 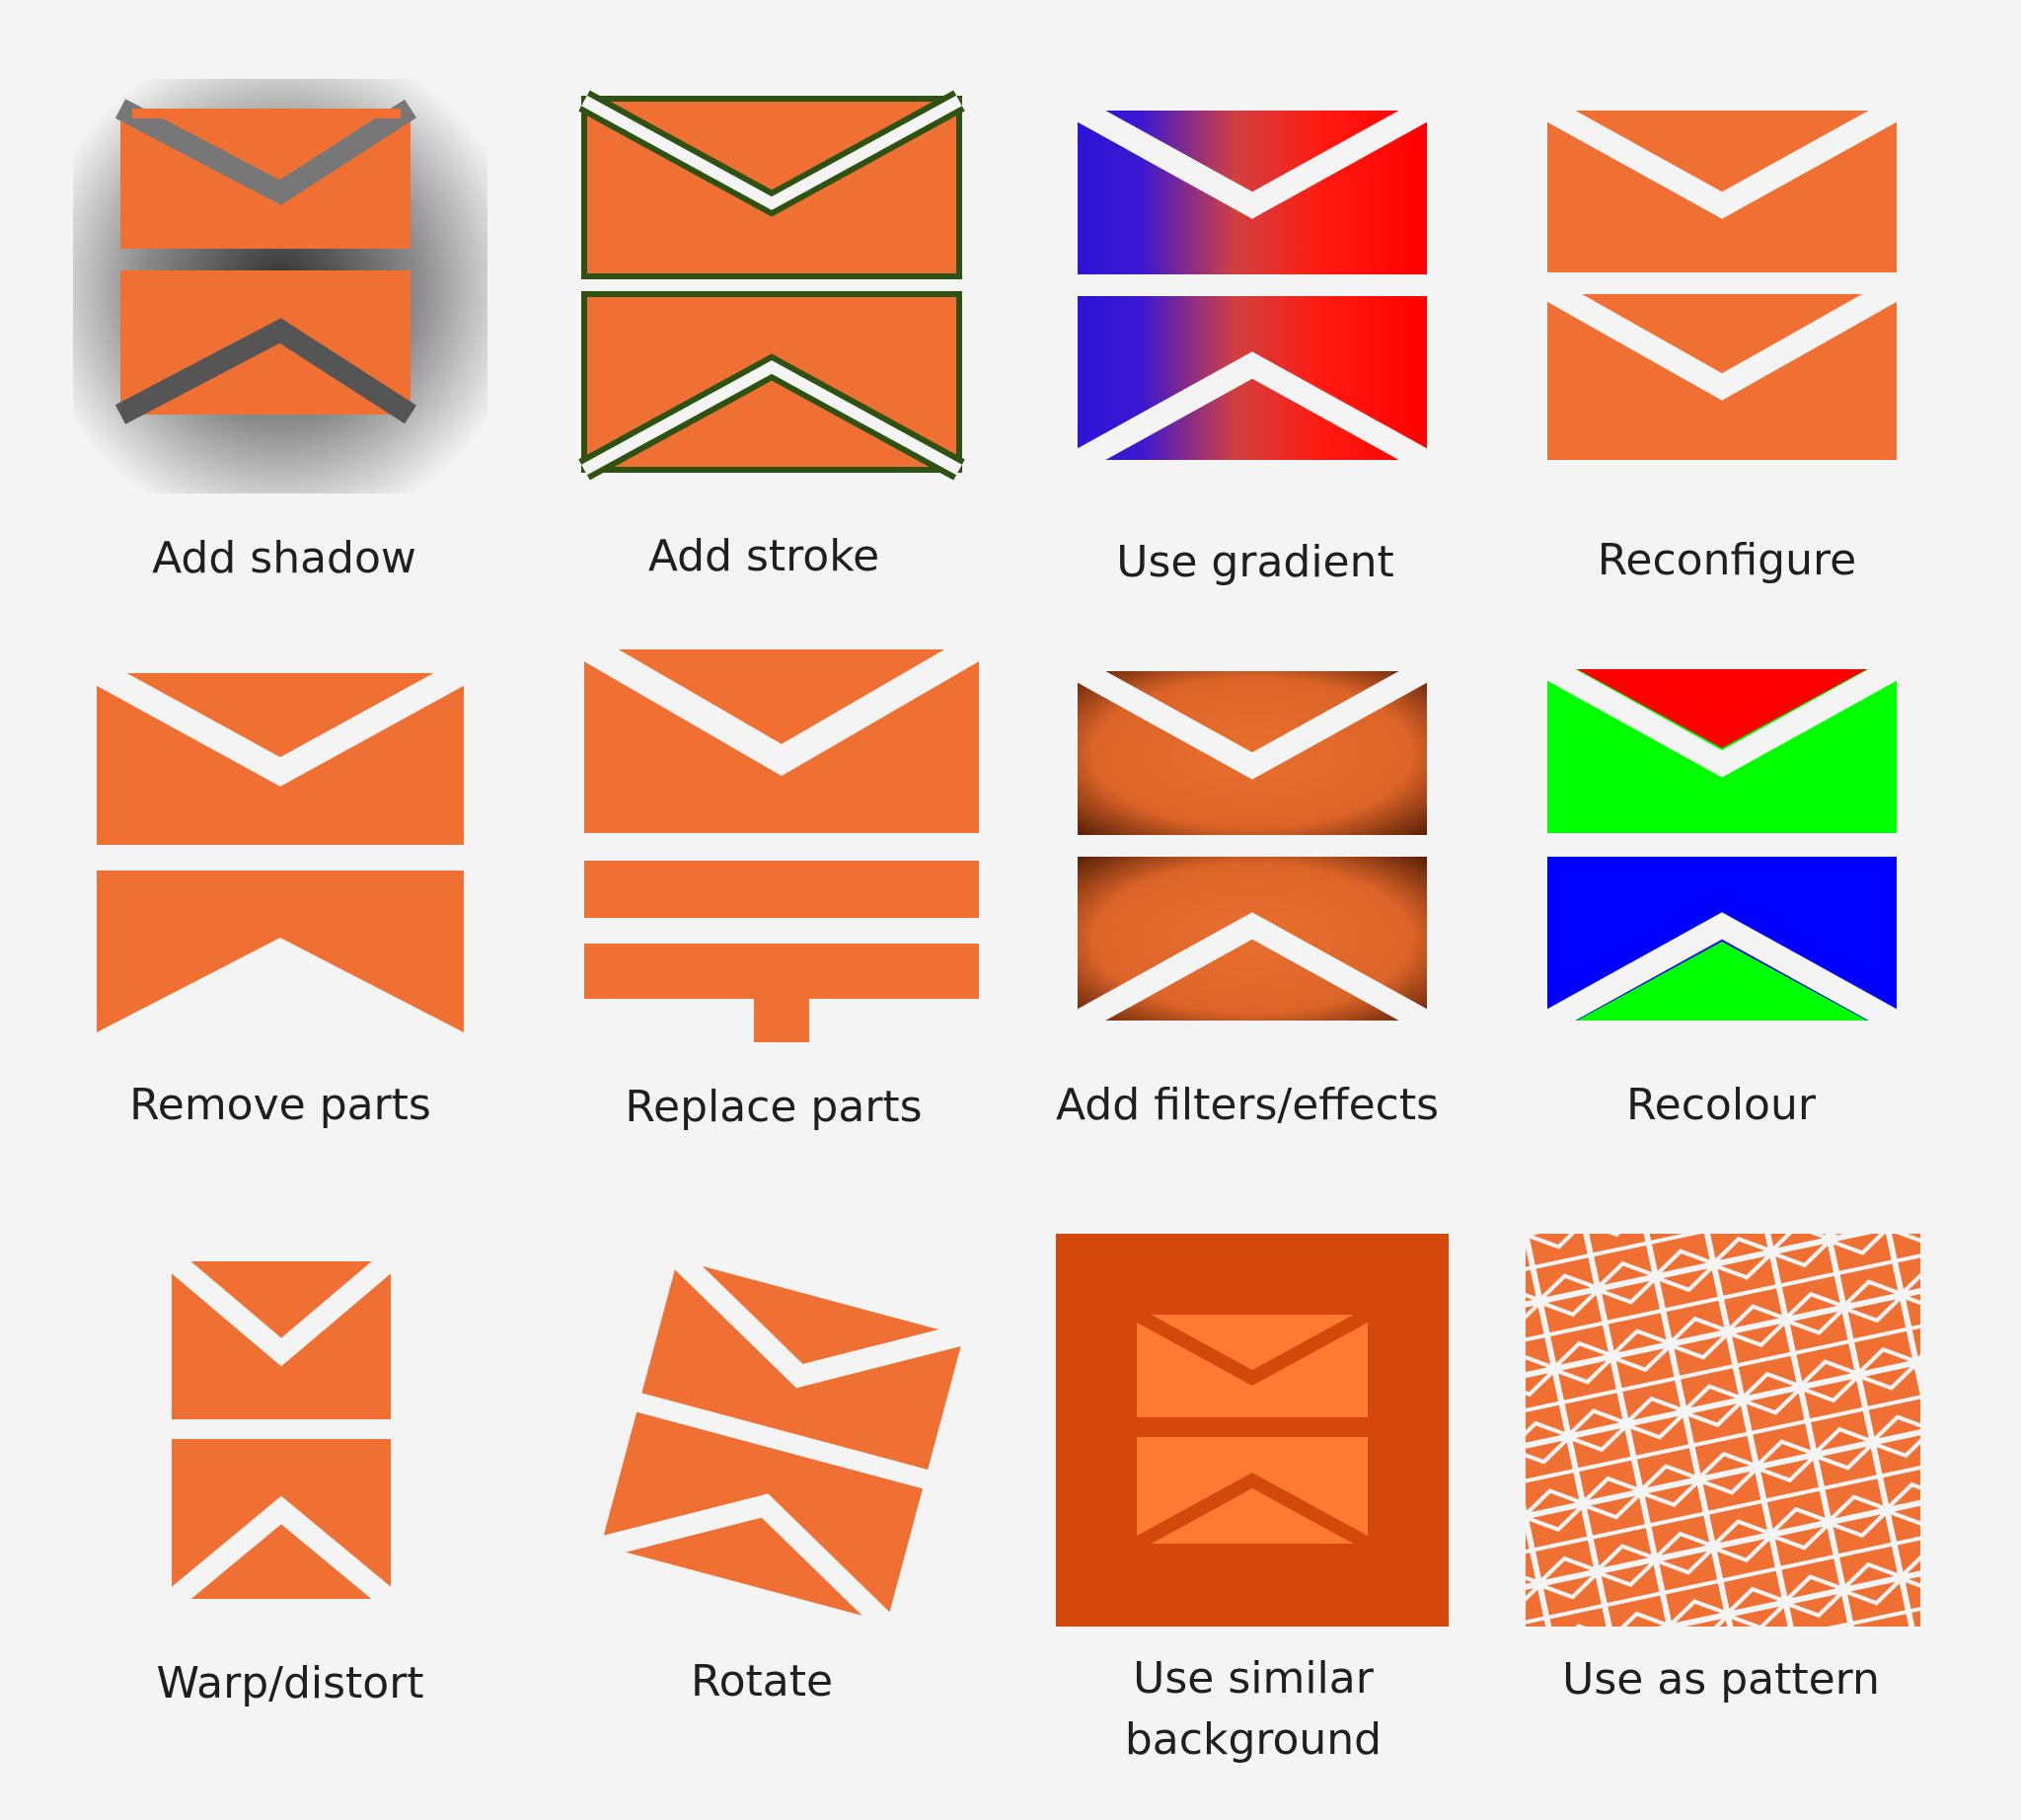 I want to click on label-replace-parts: Replace parts, so click(x=774, y=1107).